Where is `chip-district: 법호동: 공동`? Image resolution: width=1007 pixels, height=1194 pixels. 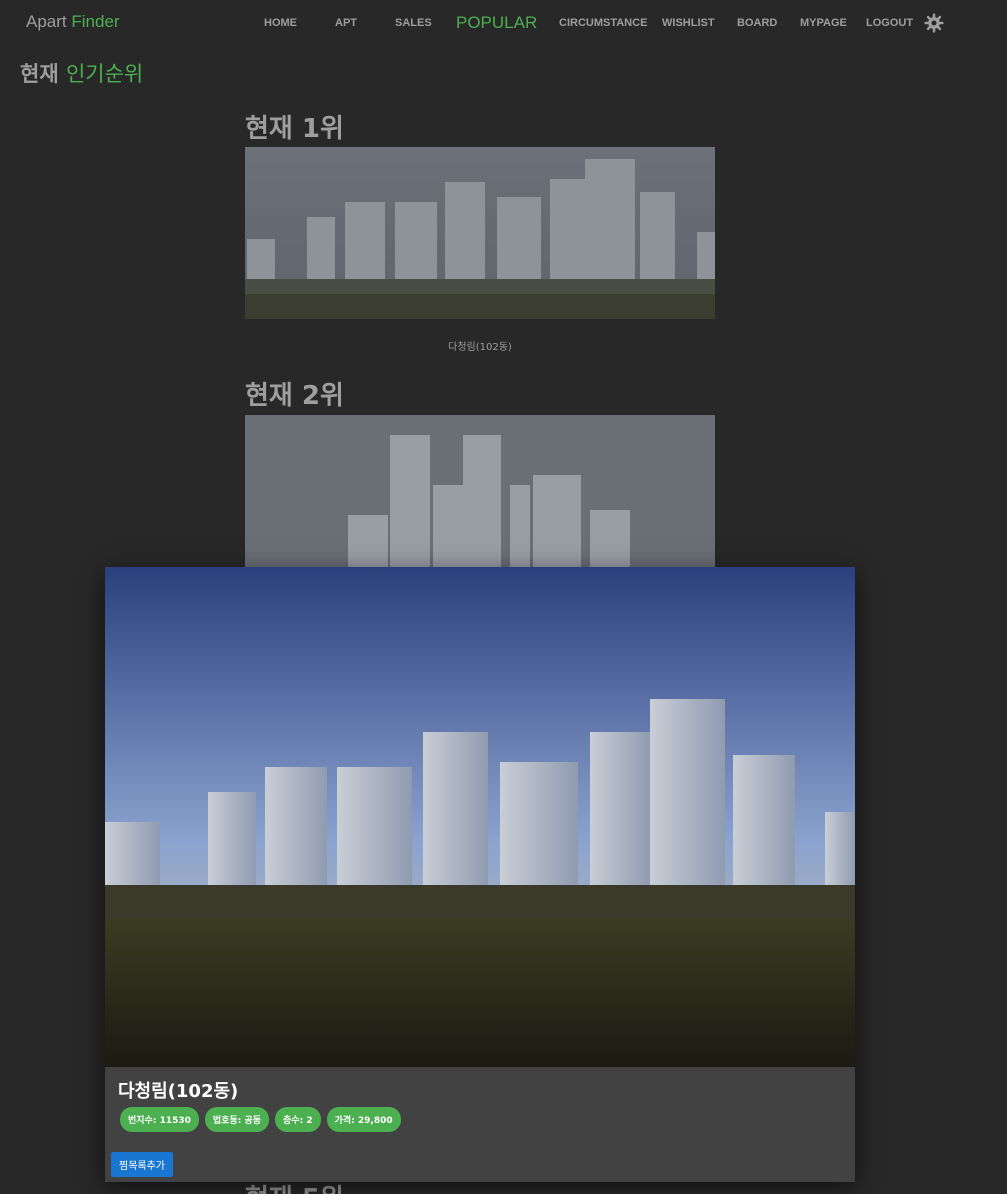
chip-district: 법호동: 공동 is located at coordinates (237, 1119).